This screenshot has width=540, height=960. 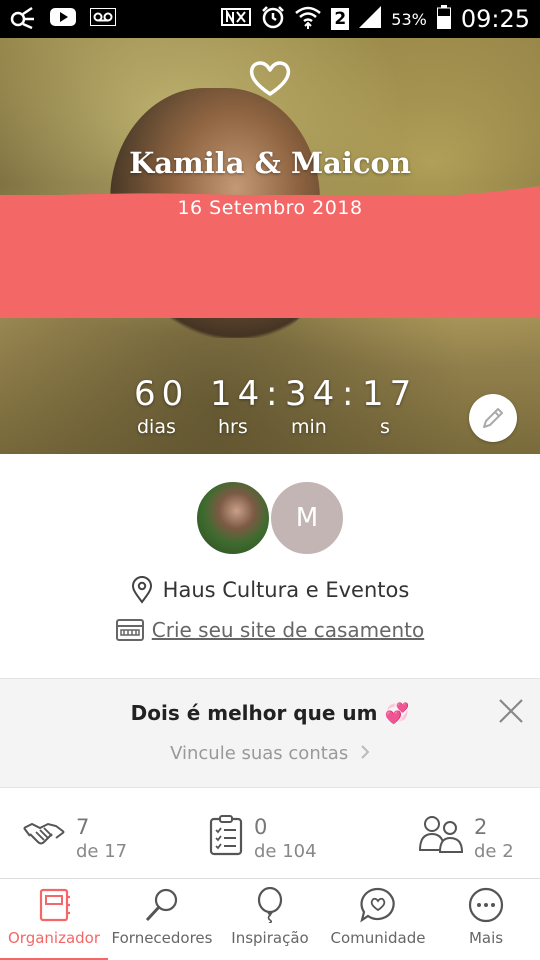 What do you see at coordinates (285, 851) in the screenshot?
I see `tasks-total: de 104` at bounding box center [285, 851].